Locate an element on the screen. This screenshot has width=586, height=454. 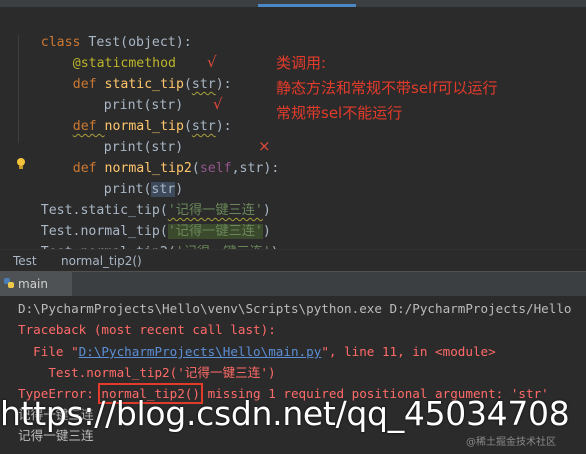
check-mark-2: √ is located at coordinates (218, 104).